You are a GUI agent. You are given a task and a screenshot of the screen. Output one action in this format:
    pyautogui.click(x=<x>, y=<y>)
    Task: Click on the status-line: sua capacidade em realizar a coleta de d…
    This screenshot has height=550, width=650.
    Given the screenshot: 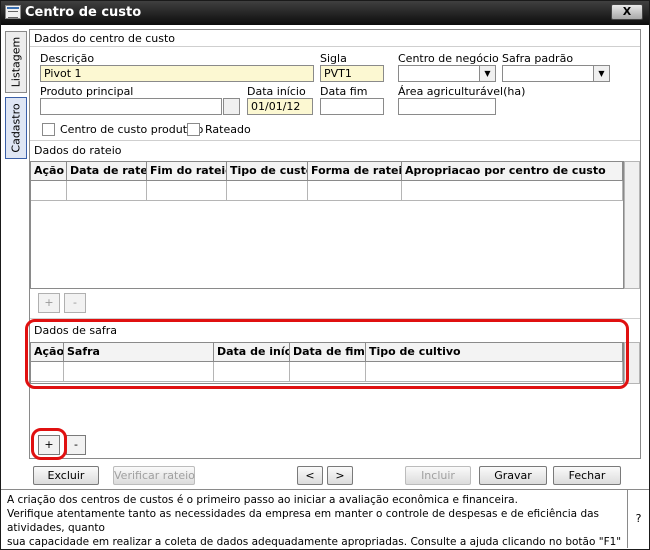 What is the action you would take?
    pyautogui.click(x=314, y=542)
    